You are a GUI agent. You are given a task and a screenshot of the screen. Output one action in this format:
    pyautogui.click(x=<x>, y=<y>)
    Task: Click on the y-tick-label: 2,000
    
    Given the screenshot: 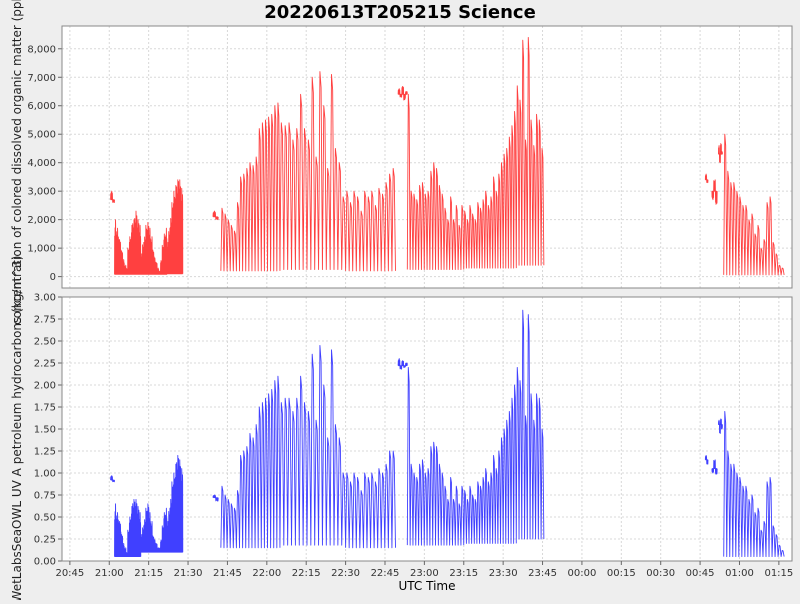 What is the action you would take?
    pyautogui.click(x=41, y=220)
    